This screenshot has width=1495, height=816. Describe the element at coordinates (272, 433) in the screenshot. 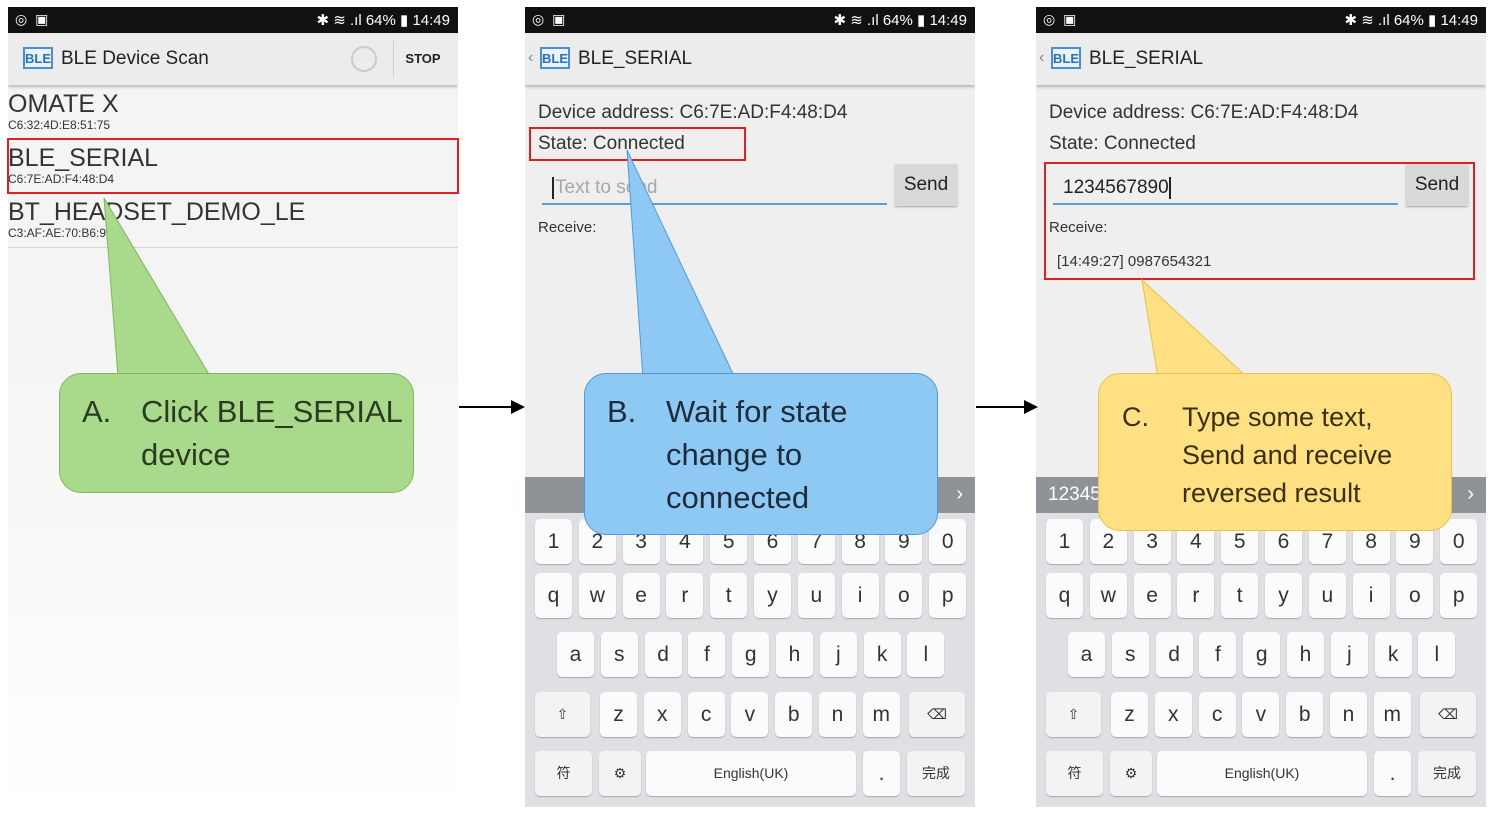

I see `callout-a-text: Click BLE_SERIAL device` at that location.